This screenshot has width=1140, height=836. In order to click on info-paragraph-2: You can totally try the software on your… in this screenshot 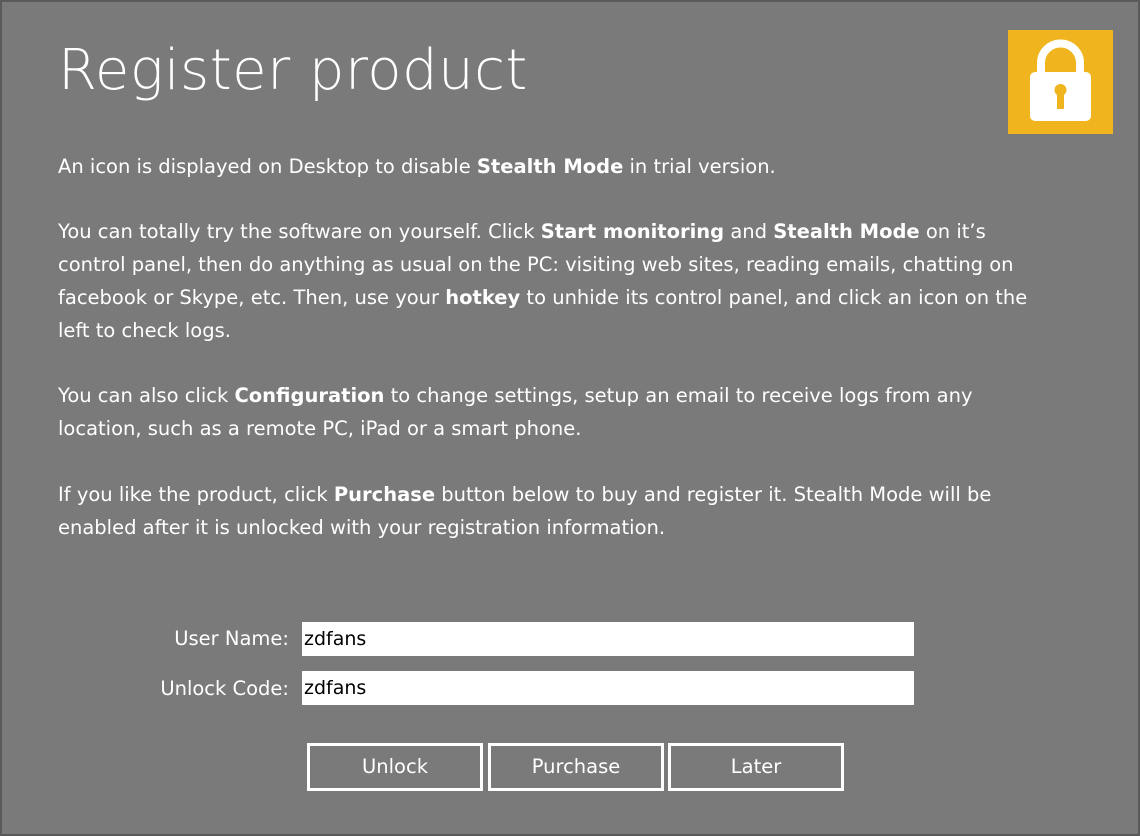, I will do `click(558, 281)`.